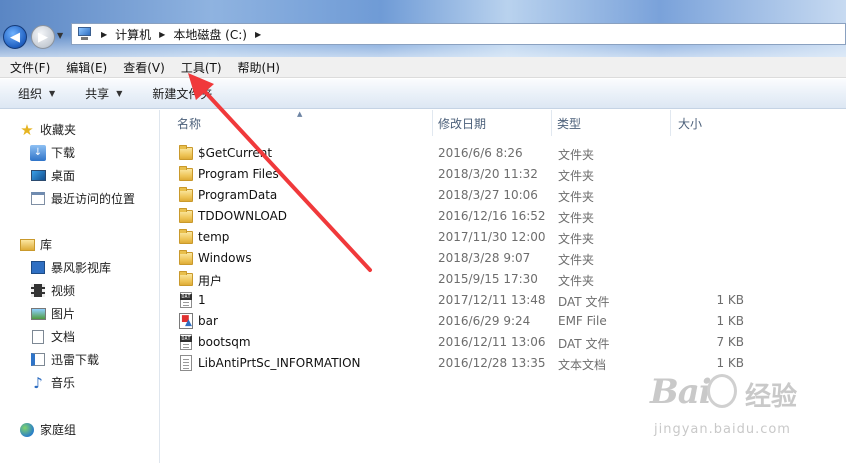 Image resolution: width=846 pixels, height=463 pixels. Describe the element at coordinates (503, 174) in the screenshot. I see `table-row: Program Files 2018/3/20 11:32 文件夹` at that location.